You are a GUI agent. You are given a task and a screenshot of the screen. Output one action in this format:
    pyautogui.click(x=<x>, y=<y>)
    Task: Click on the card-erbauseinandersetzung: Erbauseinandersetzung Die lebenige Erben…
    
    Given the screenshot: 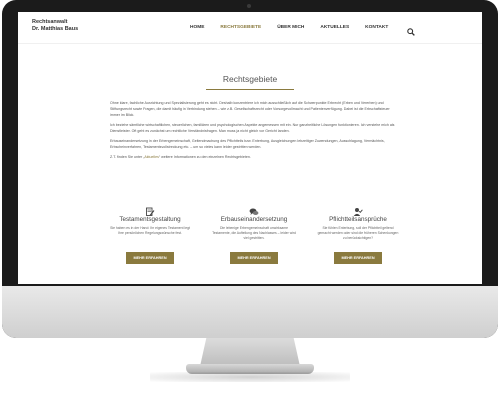 What is the action you would take?
    pyautogui.click(x=254, y=234)
    